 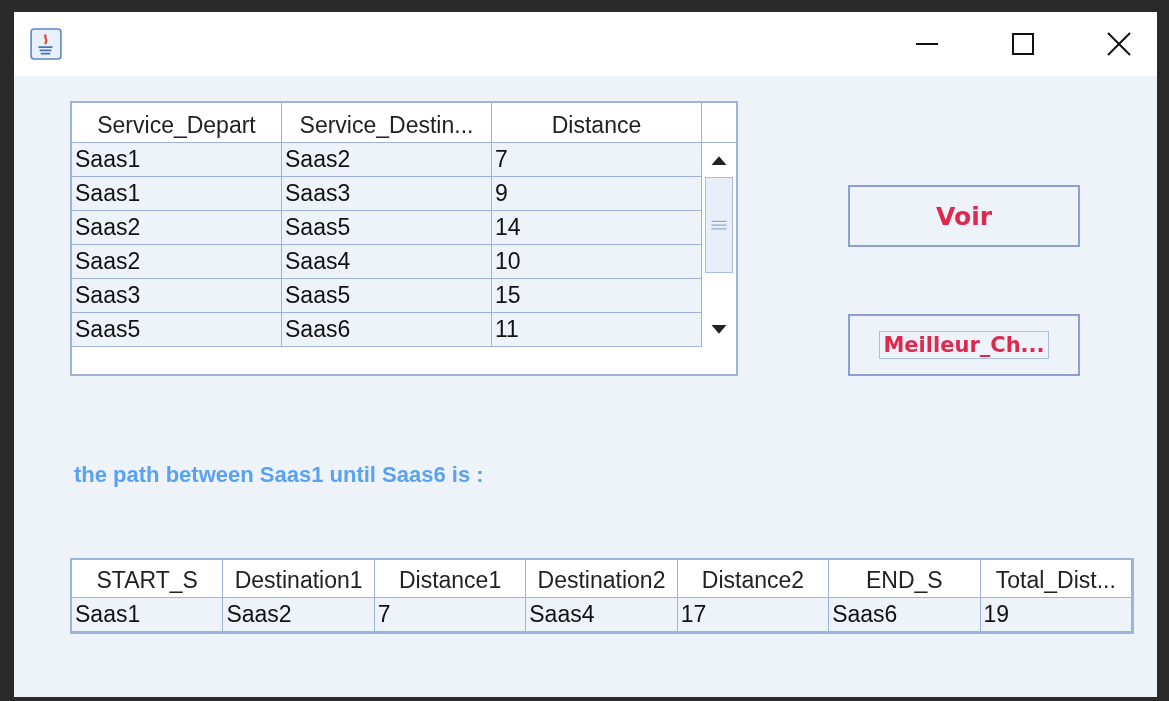 I want to click on scroll-thumb, so click(x=719, y=225).